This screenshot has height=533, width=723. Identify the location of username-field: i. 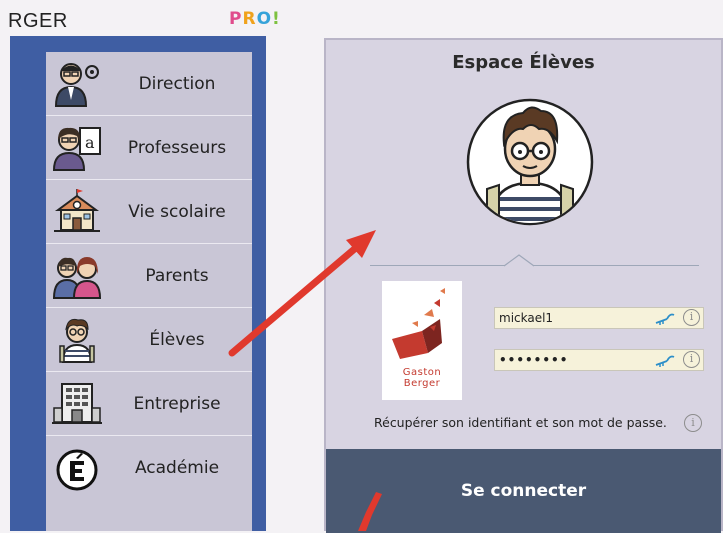
(599, 318).